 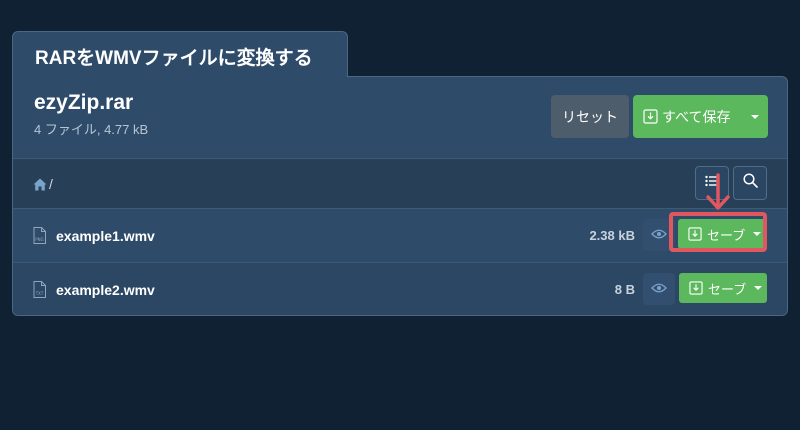 I want to click on file-size: 2.38 kB, so click(x=612, y=235).